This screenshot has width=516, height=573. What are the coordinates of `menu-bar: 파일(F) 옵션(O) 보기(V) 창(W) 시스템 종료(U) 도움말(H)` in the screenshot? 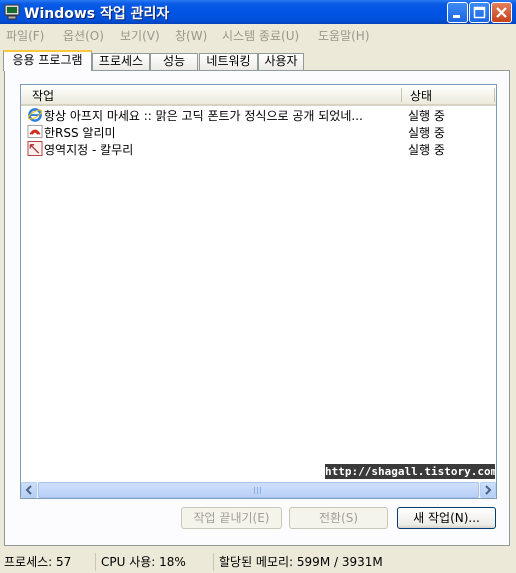 It's located at (258, 34).